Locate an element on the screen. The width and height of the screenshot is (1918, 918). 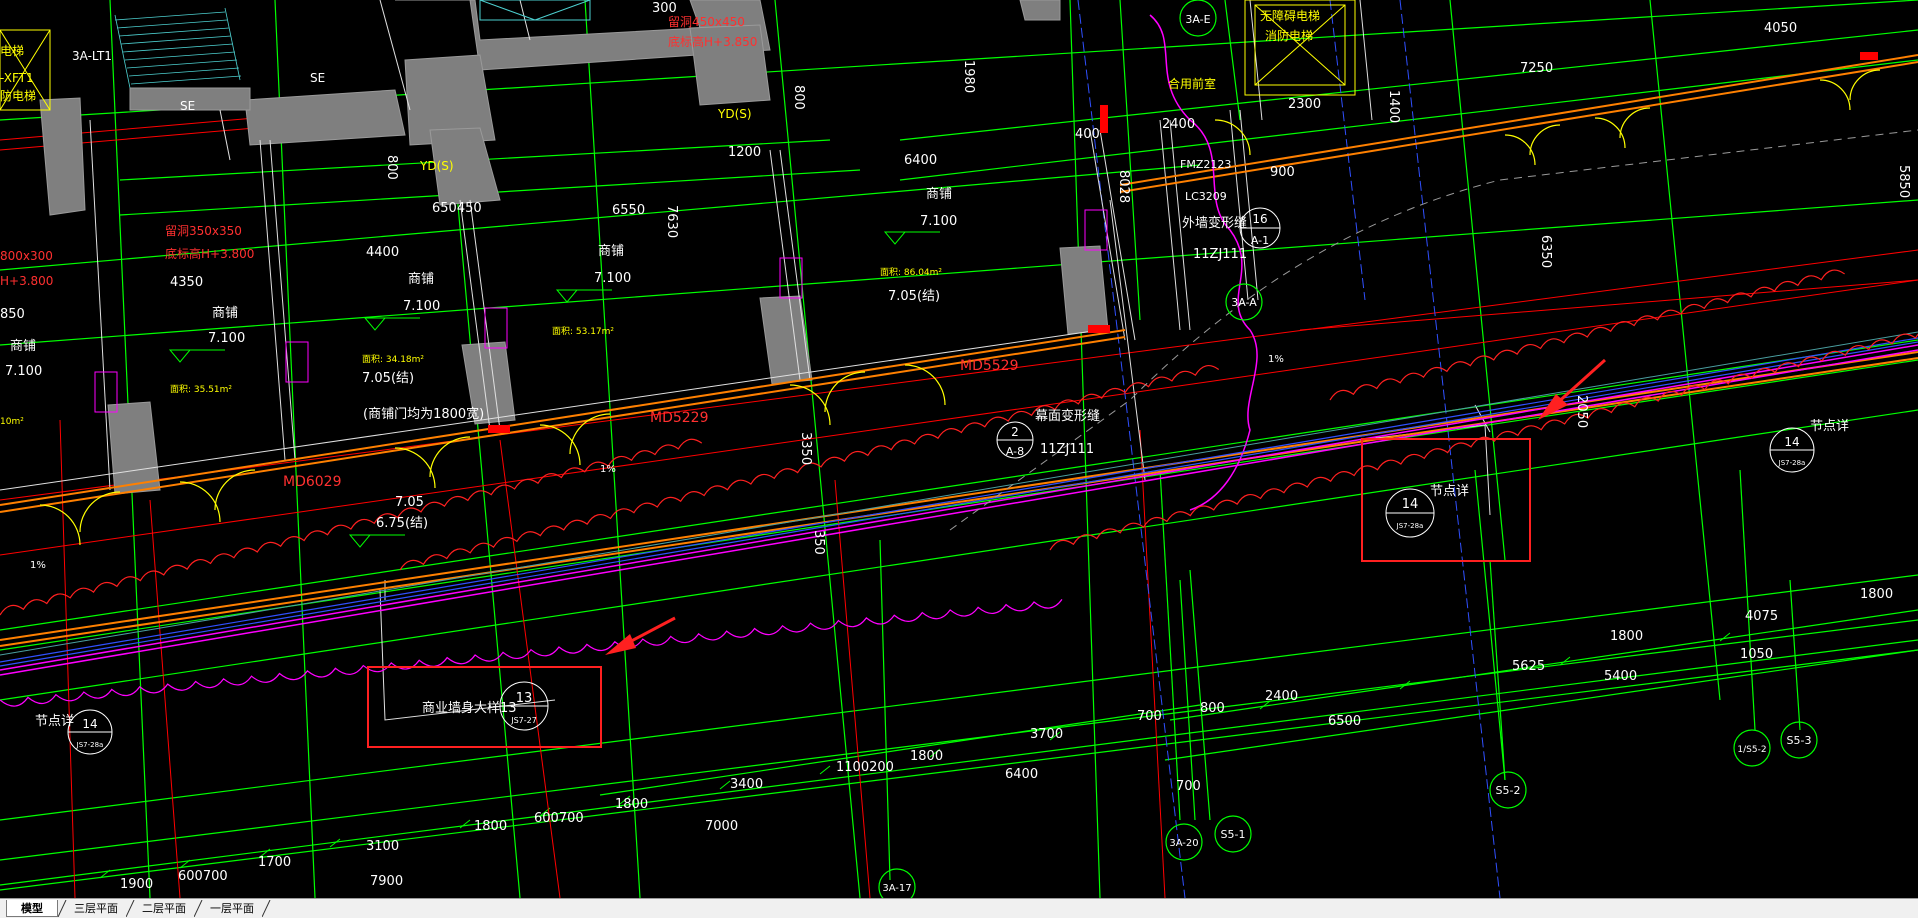
svg-text: 留洞350x350 is located at coordinates (203, 231).